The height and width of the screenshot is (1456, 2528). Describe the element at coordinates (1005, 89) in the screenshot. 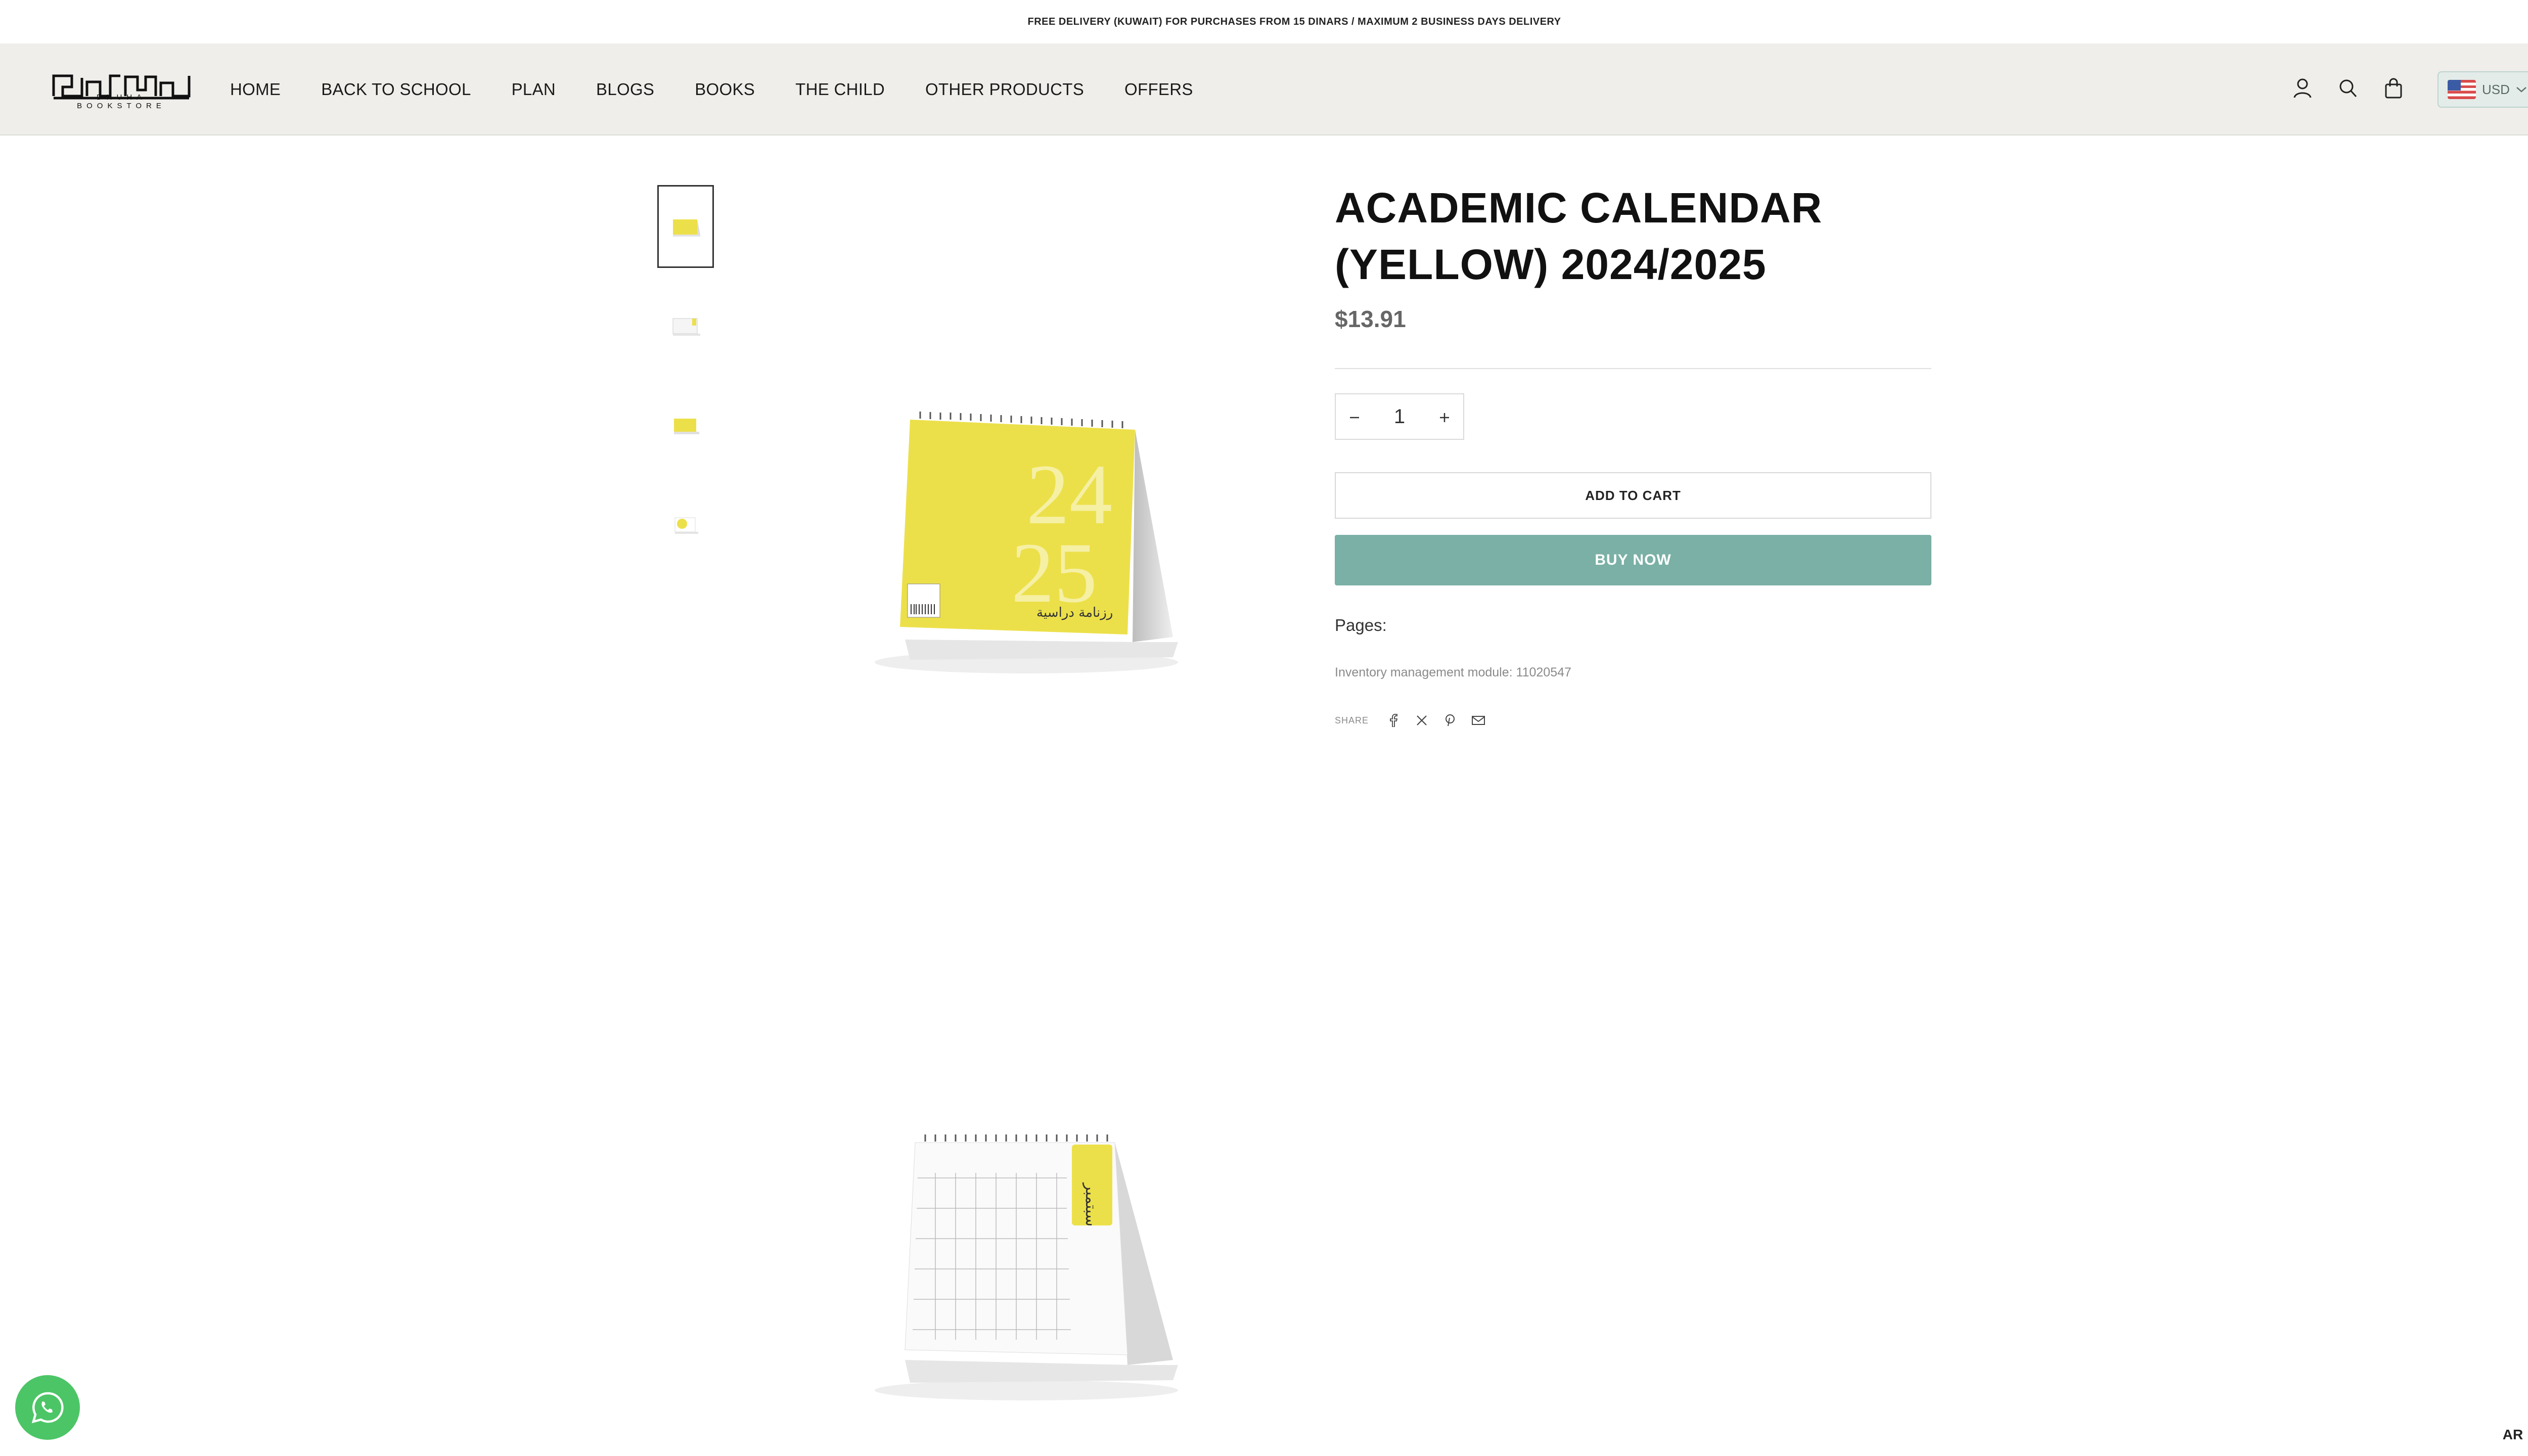

I see `nav-other-products: OTHER PRODUCTS` at that location.